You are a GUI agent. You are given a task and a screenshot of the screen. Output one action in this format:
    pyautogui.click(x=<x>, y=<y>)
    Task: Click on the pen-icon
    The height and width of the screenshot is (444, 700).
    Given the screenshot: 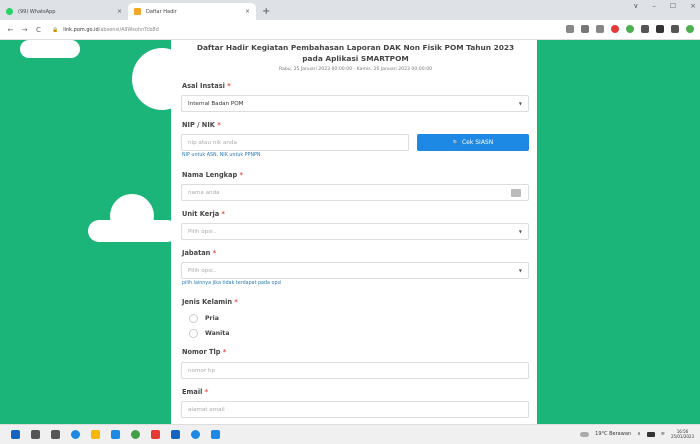 What is the action you would take?
    pyautogui.click(x=137, y=11)
    